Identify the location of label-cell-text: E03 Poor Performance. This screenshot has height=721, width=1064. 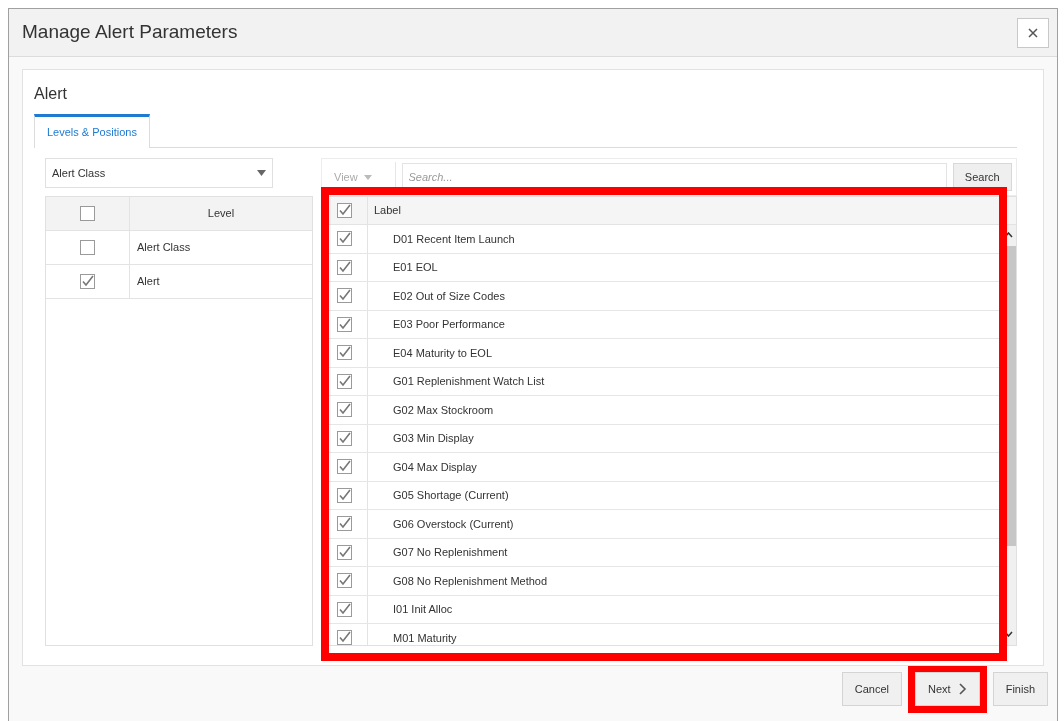
(448, 324).